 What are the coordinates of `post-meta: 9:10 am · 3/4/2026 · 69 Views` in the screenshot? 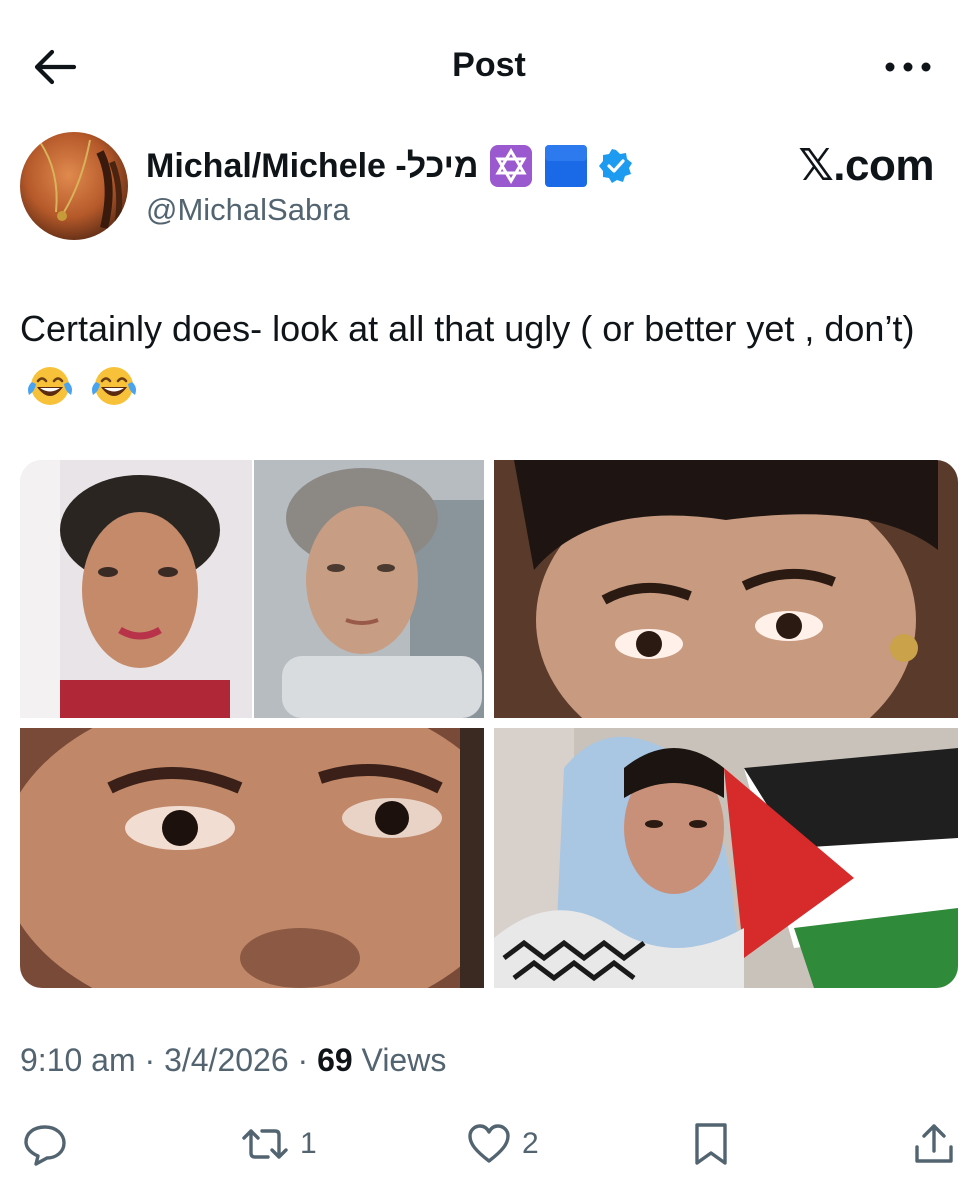 It's located at (233, 1060).